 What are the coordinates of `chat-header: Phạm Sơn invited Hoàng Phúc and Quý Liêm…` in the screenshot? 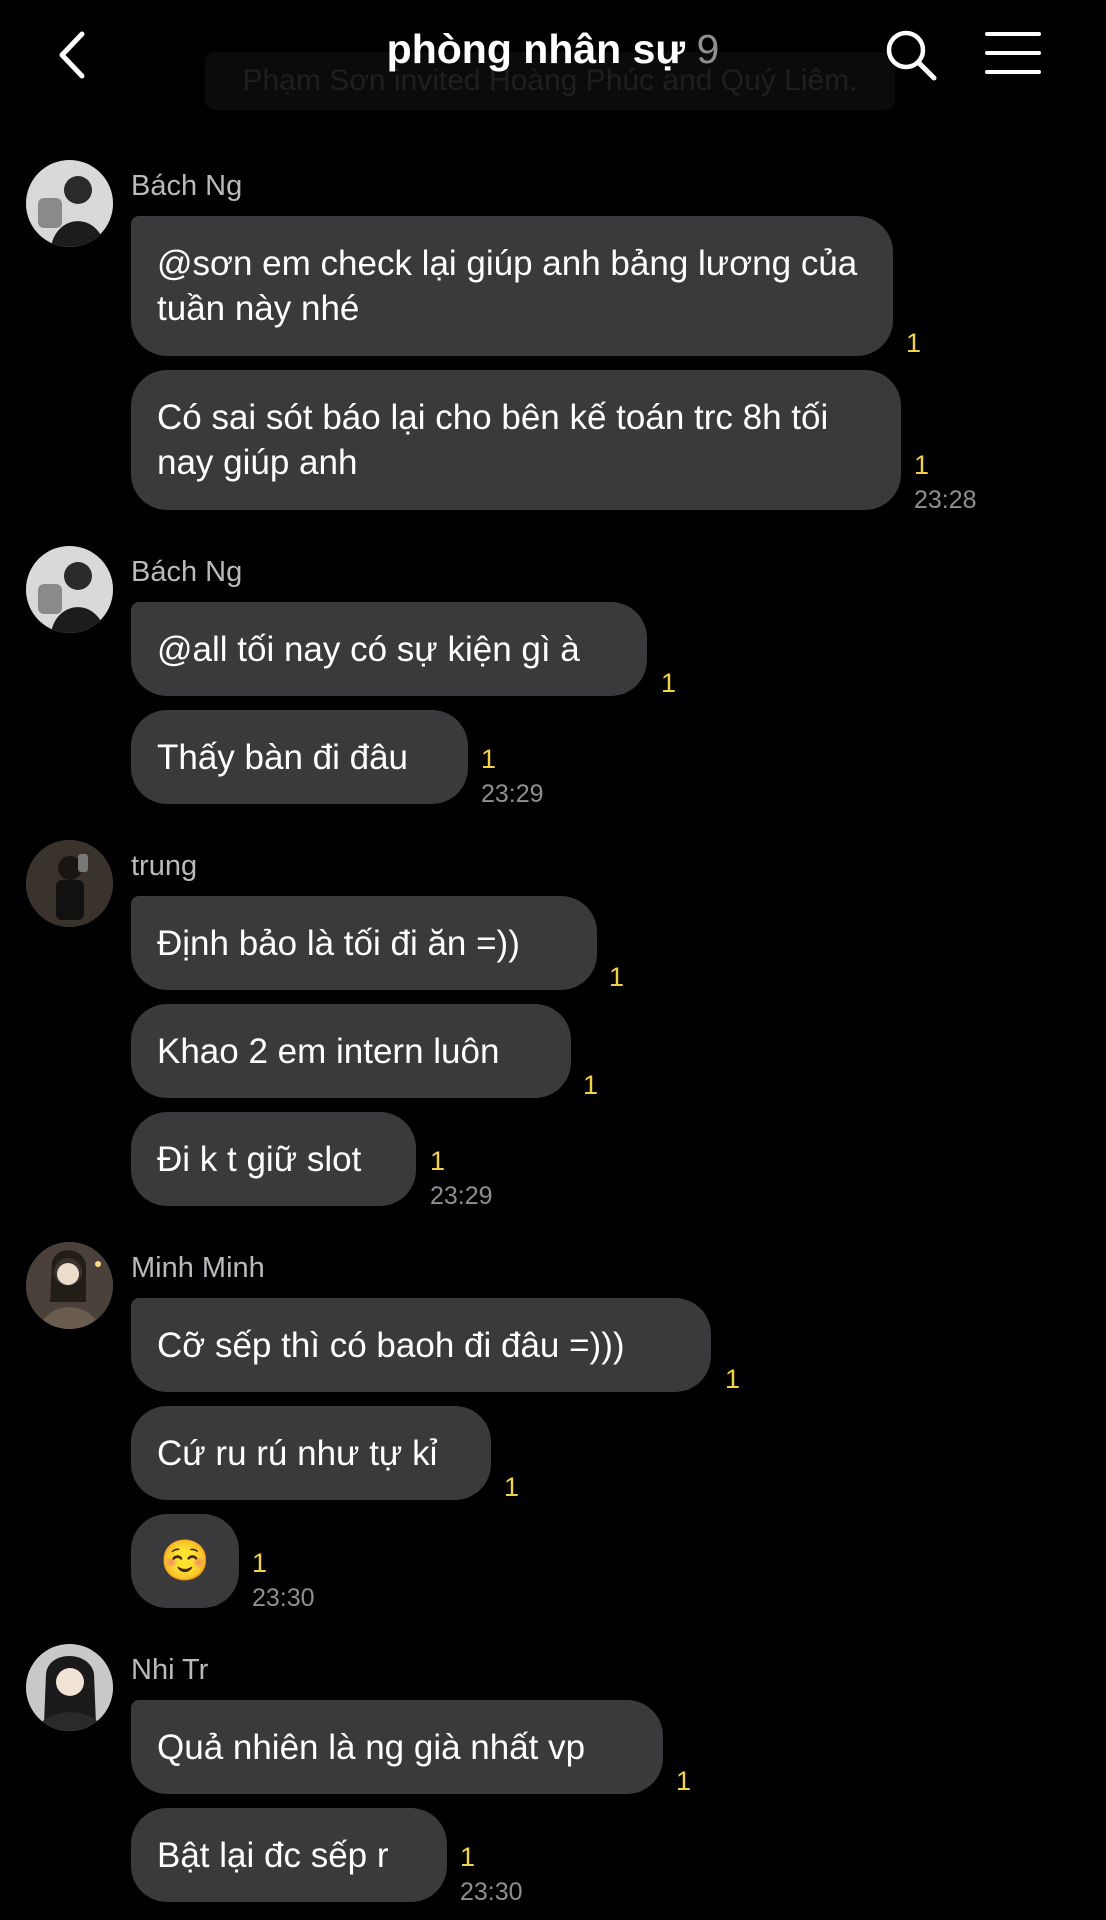 It's located at (553, 55).